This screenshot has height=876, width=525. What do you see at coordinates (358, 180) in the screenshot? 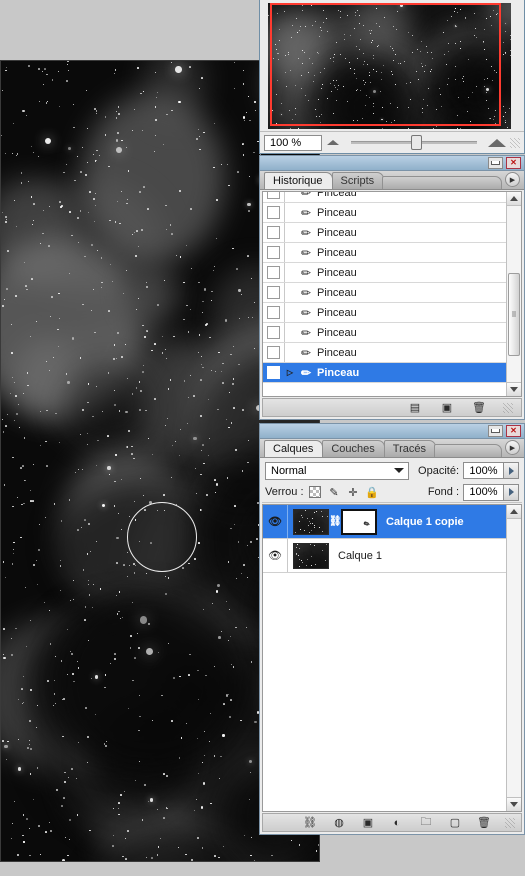
I see `tab-scripts: Scripts` at bounding box center [358, 180].